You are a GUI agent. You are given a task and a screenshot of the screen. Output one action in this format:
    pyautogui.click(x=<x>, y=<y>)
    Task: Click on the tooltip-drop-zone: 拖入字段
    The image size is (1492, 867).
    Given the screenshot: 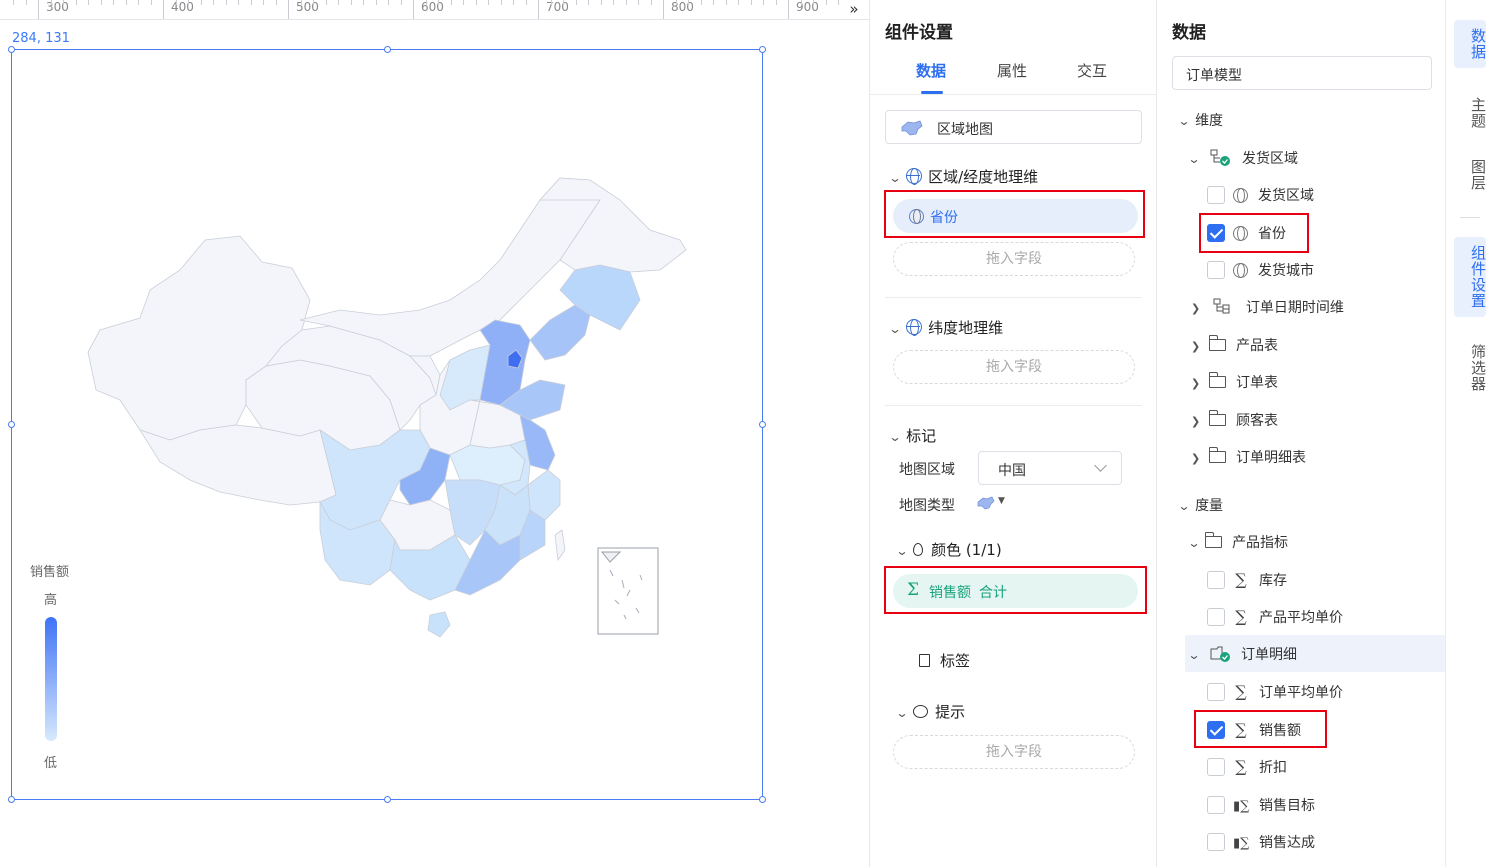 What is the action you would take?
    pyautogui.click(x=1014, y=752)
    